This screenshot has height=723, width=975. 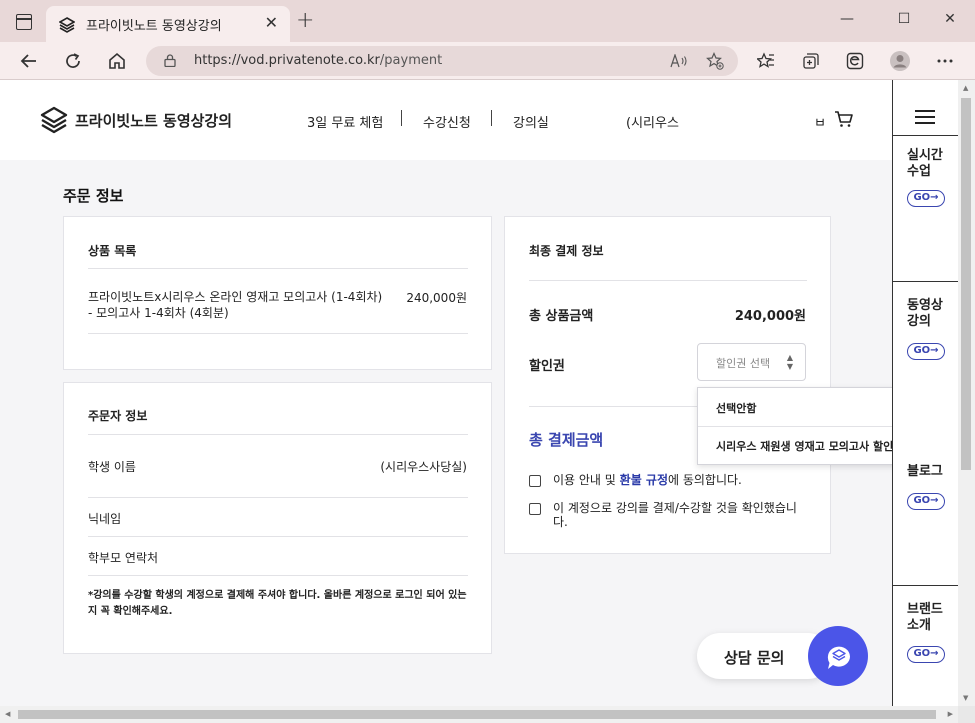 I want to click on agree-account-checkbox, so click(x=535, y=509).